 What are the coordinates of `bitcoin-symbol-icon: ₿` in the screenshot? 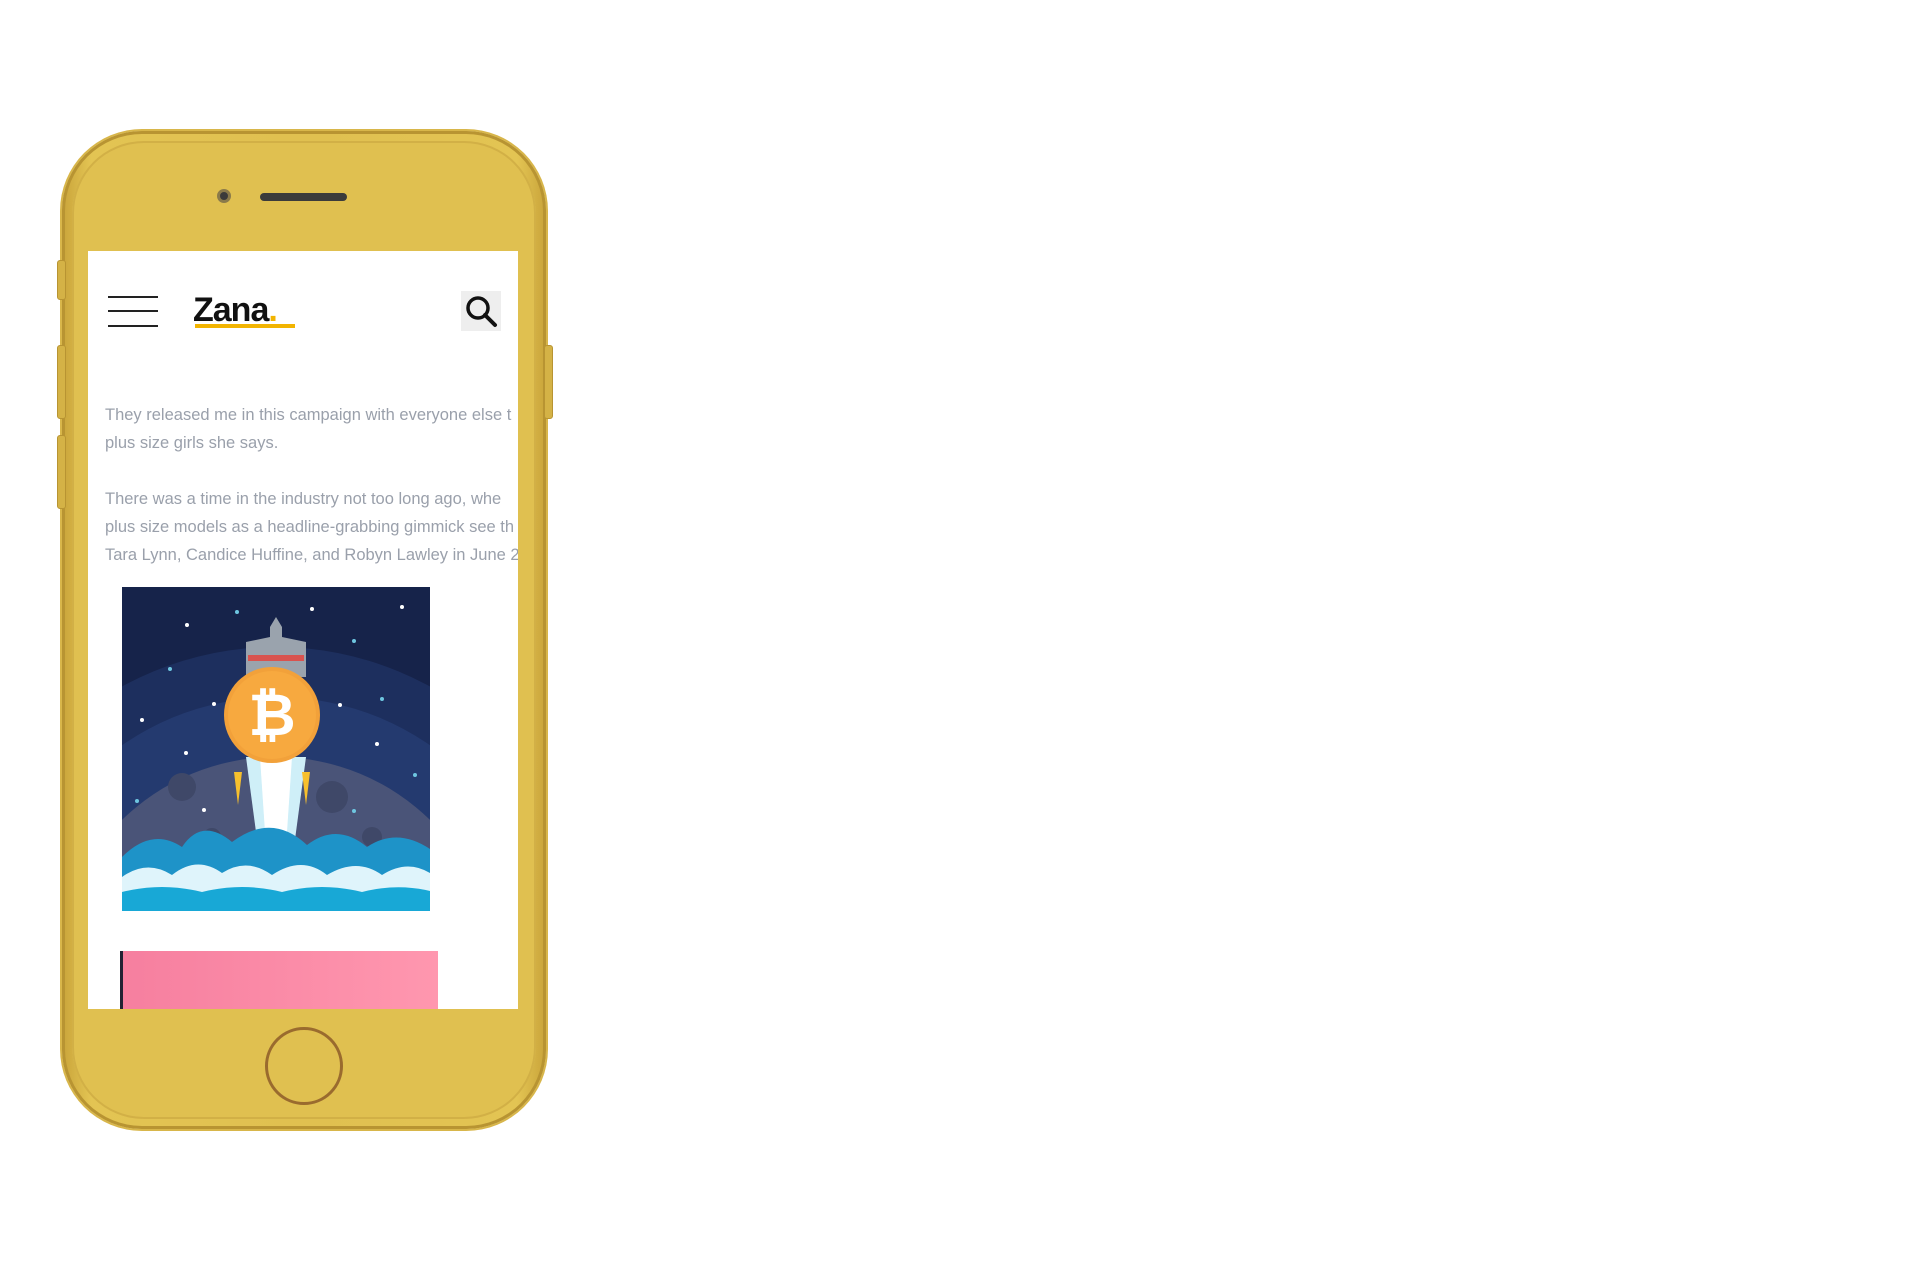 It's located at (271, 715).